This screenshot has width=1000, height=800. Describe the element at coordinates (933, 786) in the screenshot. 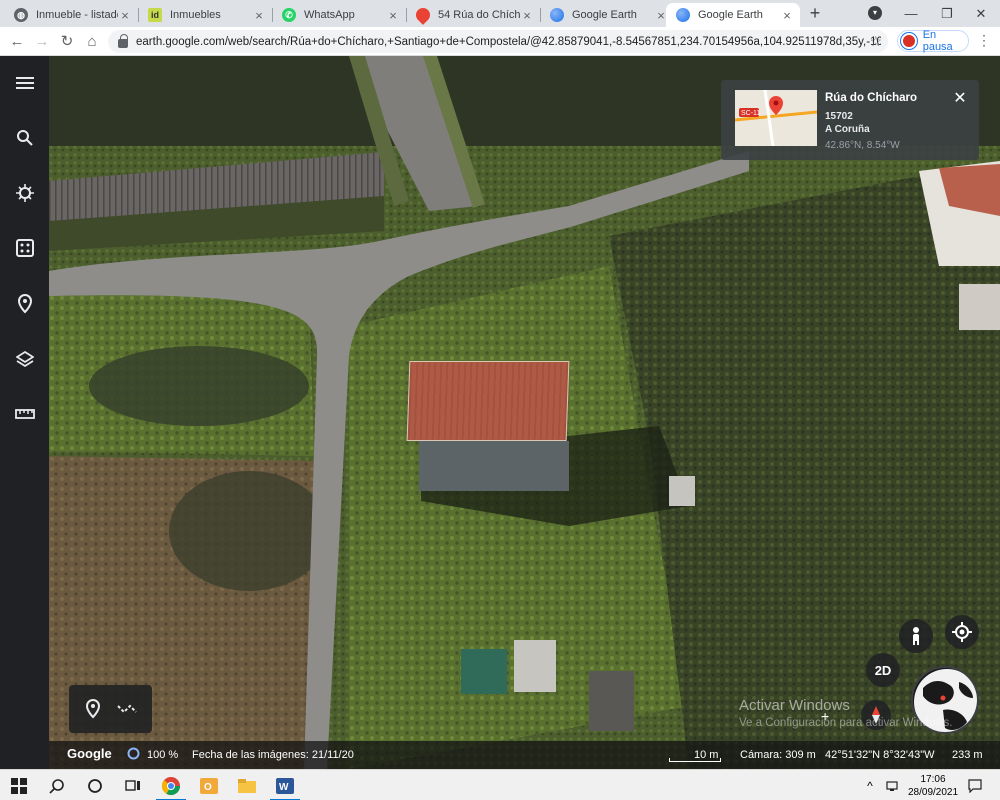

I see `system-clock: 17:06 28/09/2021` at that location.